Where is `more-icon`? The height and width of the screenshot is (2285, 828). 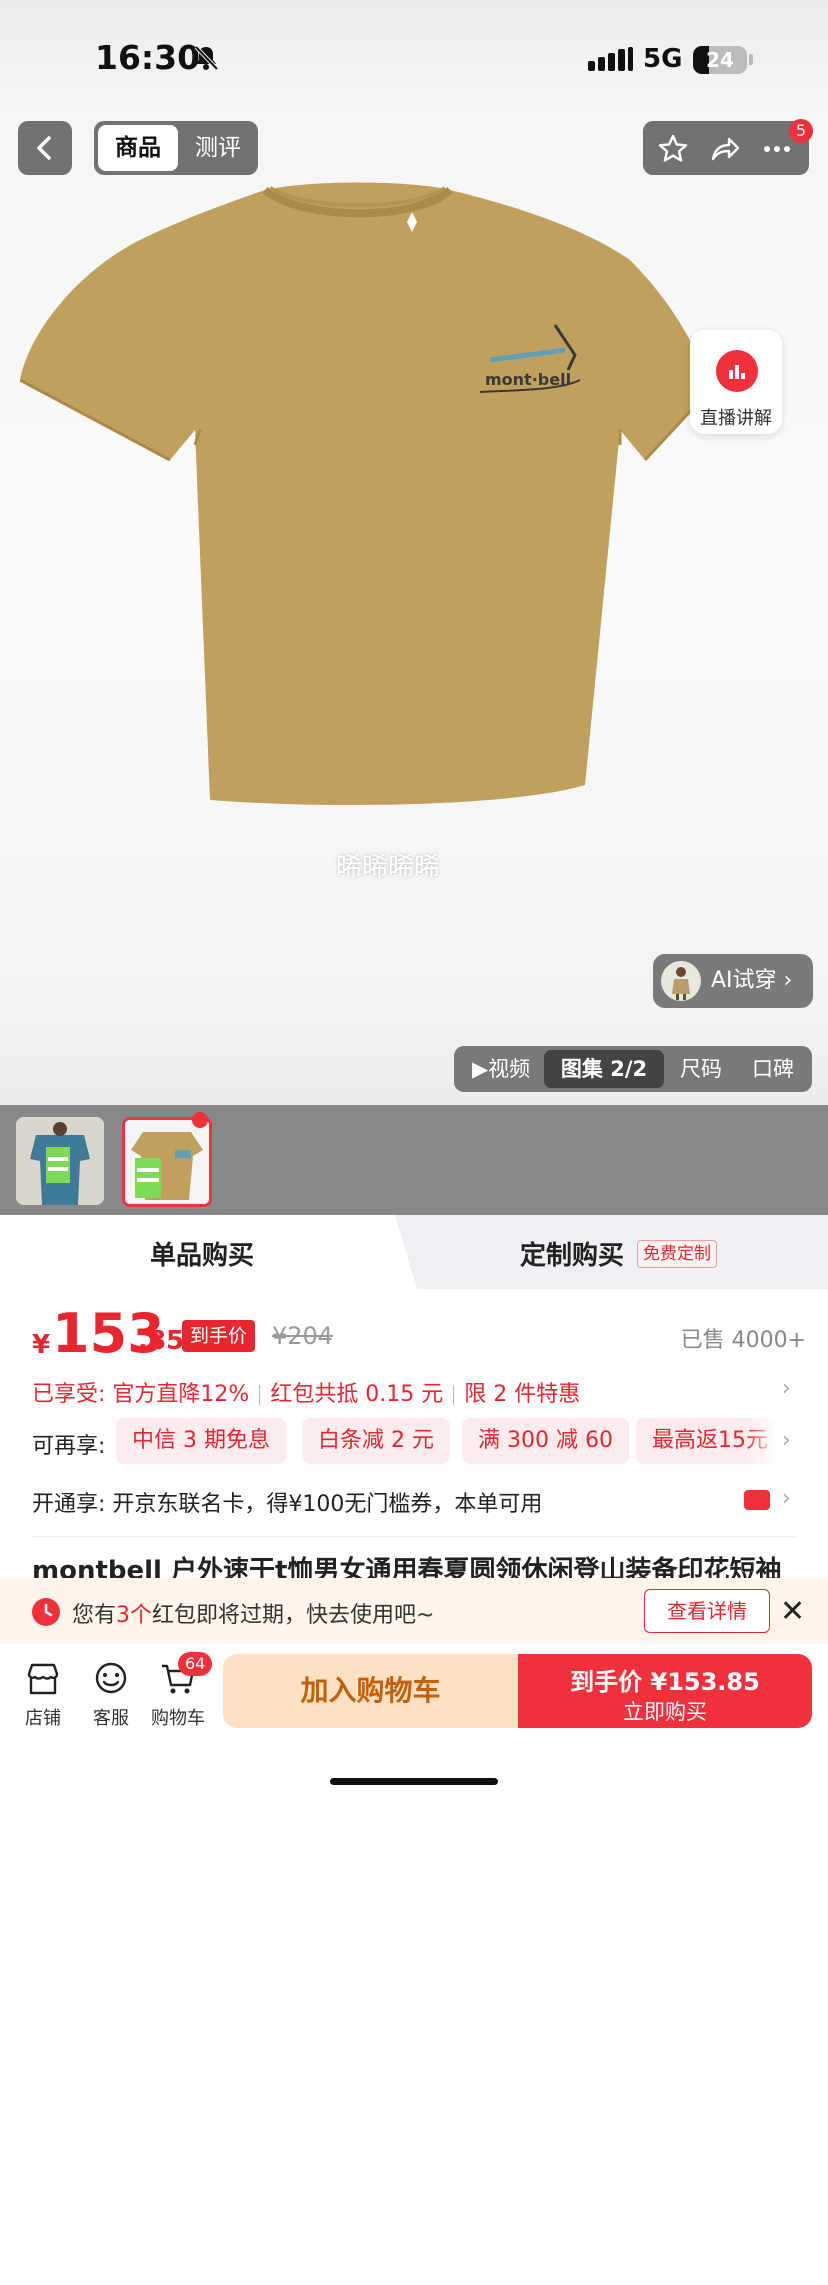 more-icon is located at coordinates (777, 149).